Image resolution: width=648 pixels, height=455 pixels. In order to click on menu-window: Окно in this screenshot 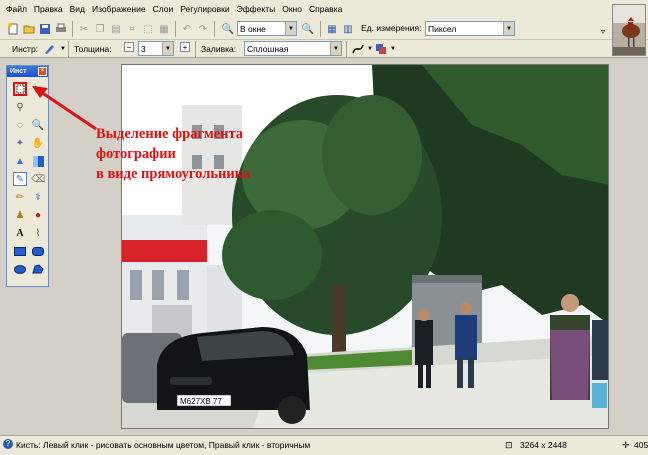, I will do `click(295, 9)`.